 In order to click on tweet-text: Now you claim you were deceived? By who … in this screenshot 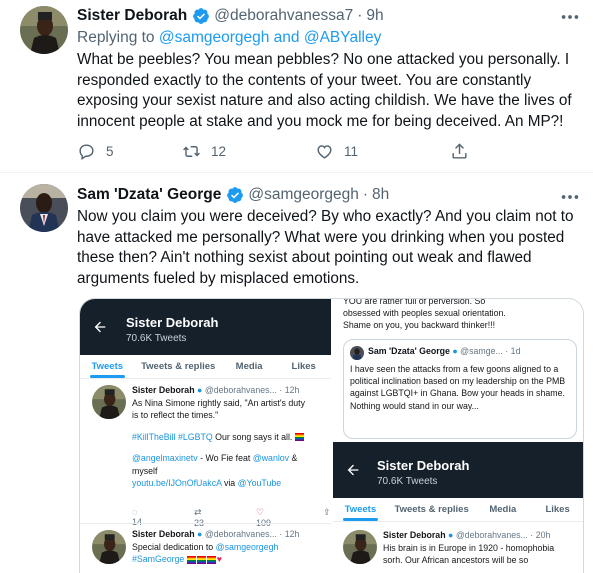, I will do `click(325, 247)`.